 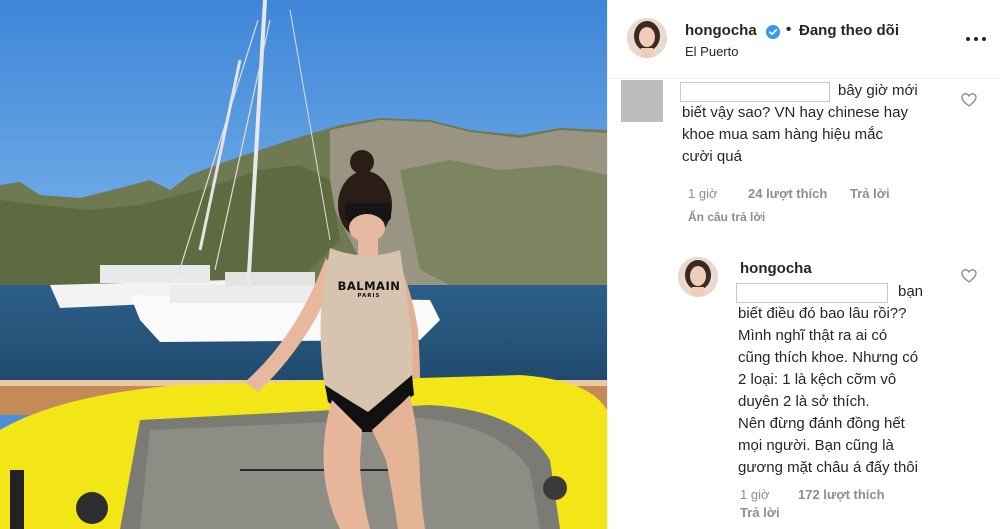 What do you see at coordinates (782, 134) in the screenshot?
I see `comment-text-line: khoe mua sam hàng hiệu mắc` at bounding box center [782, 134].